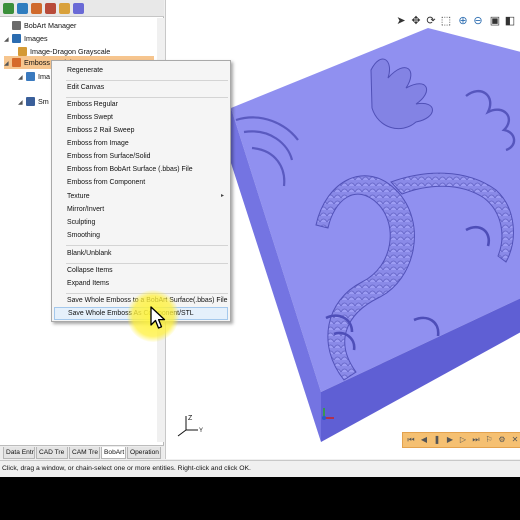 Image resolution: width=520 pixels, height=520 pixels. Describe the element at coordinates (201, 431) in the screenshot. I see `svg-text: Y` at that location.